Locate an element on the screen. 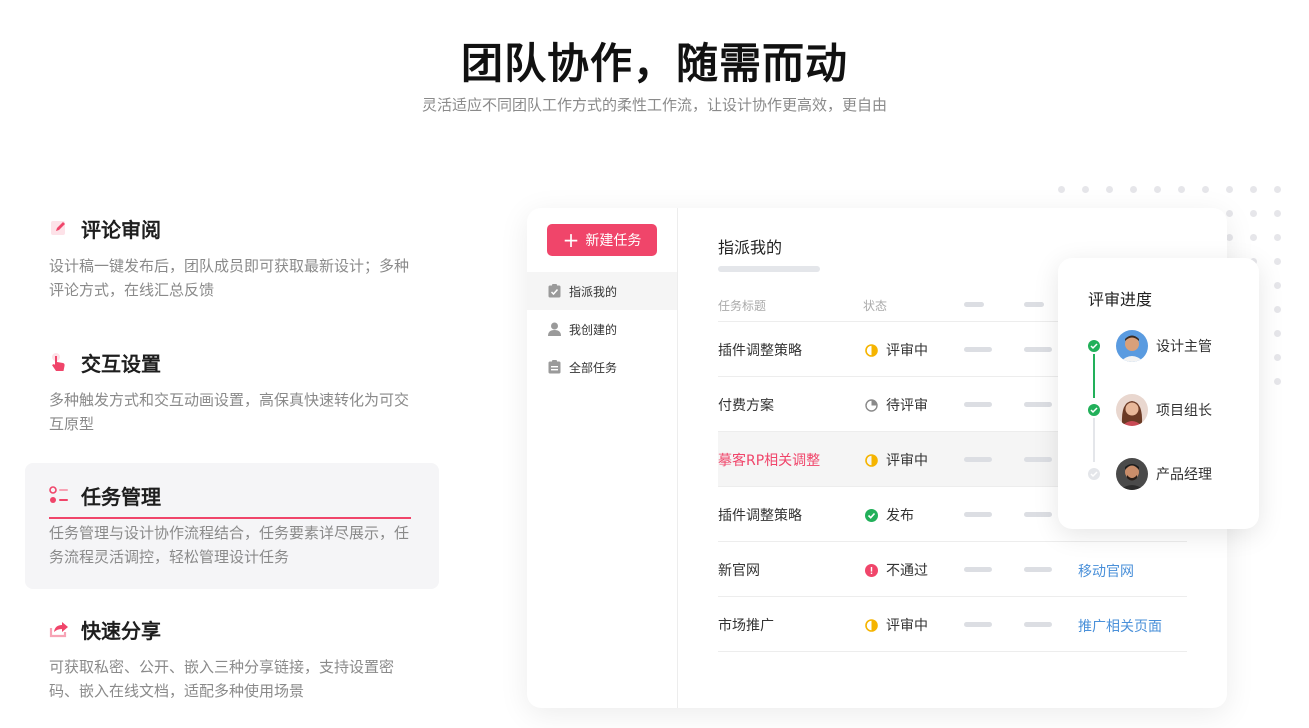  sidebar-item-created-by-me: 我创建的 is located at coordinates (602, 329).